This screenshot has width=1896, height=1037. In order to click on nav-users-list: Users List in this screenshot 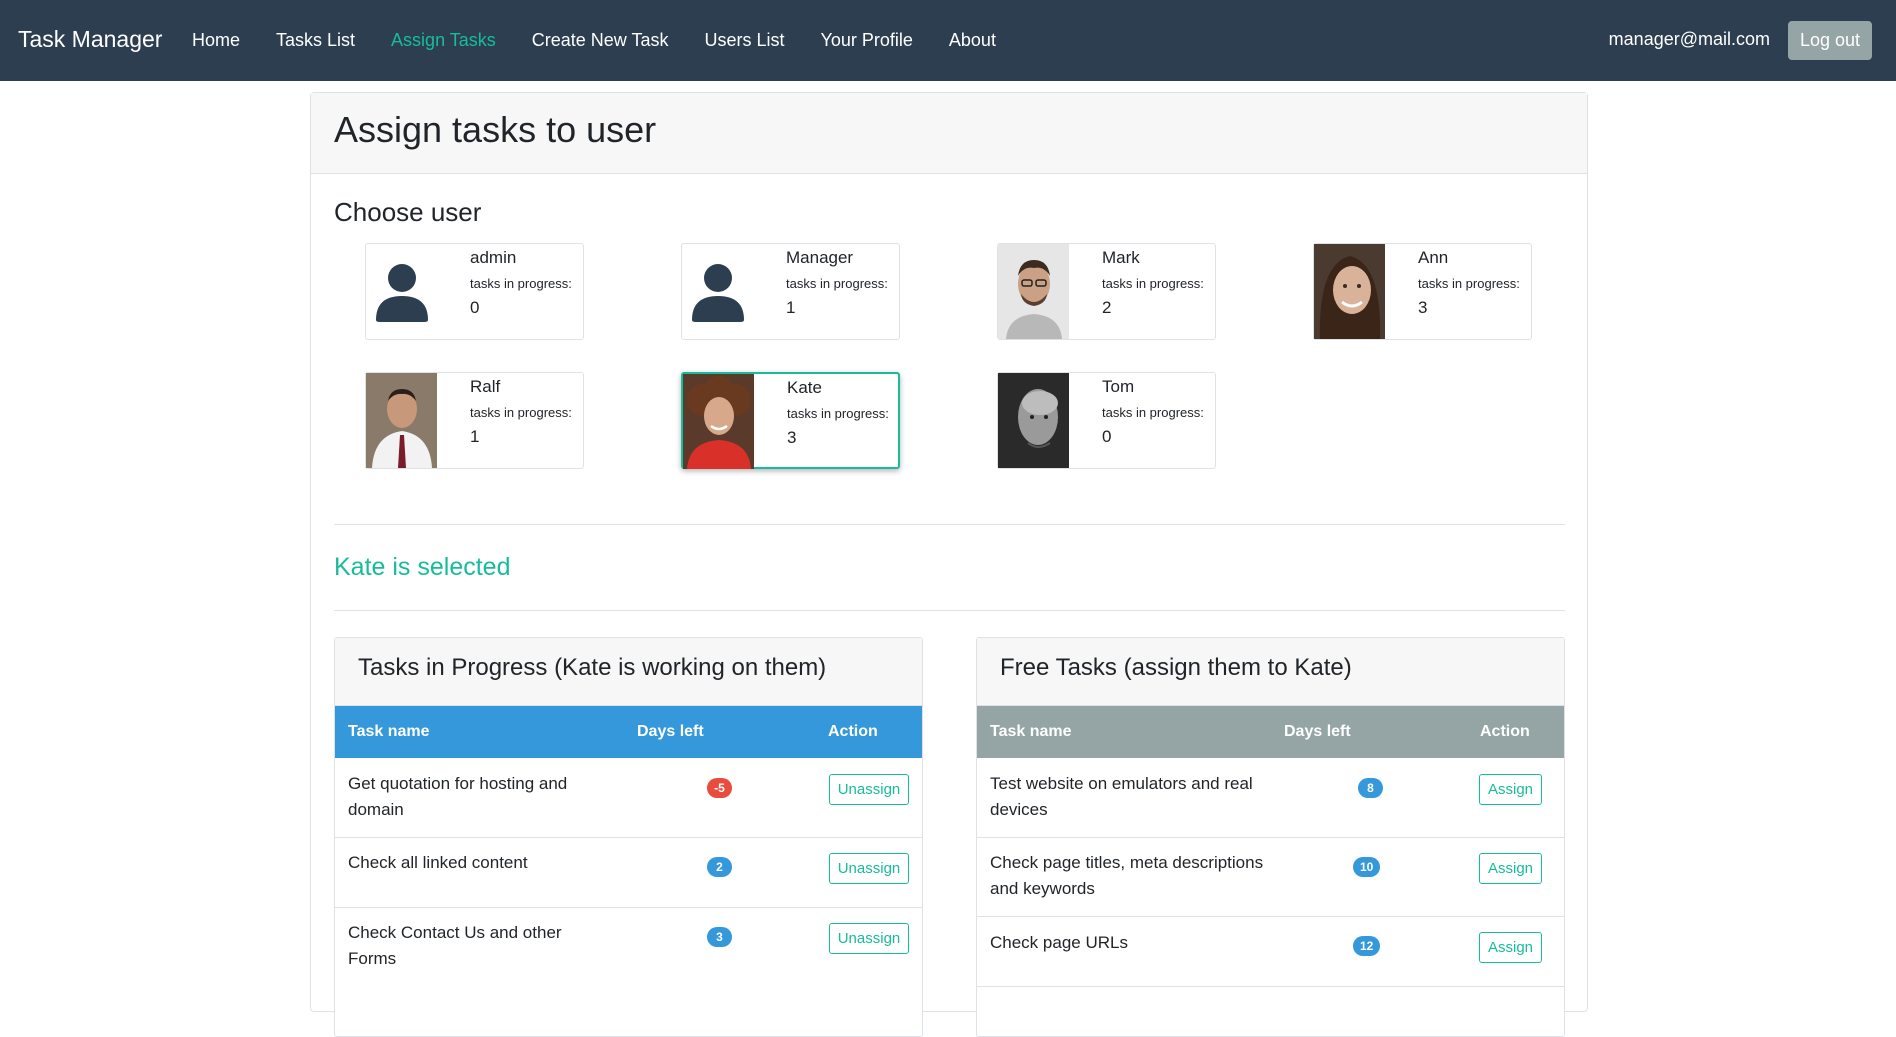, I will do `click(745, 40)`.